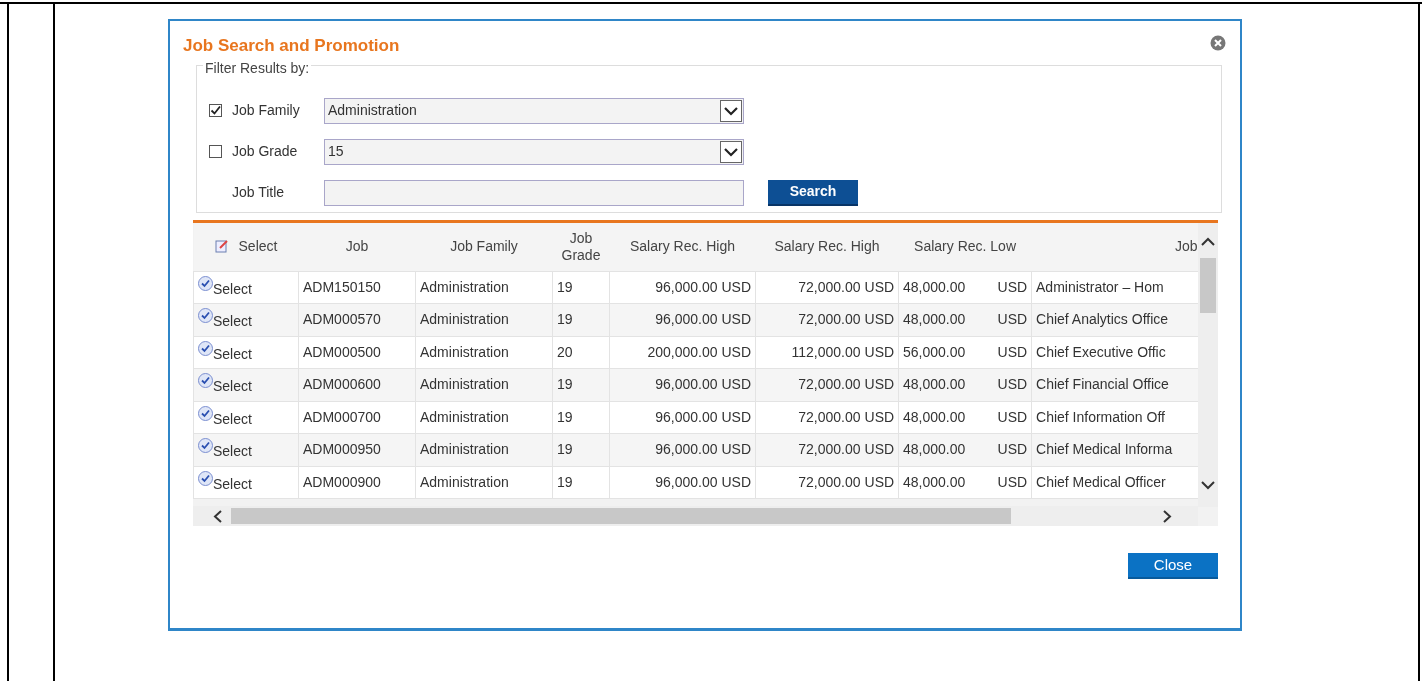 The image size is (1422, 681). What do you see at coordinates (581, 352) in the screenshot?
I see `table-cell: 20` at bounding box center [581, 352].